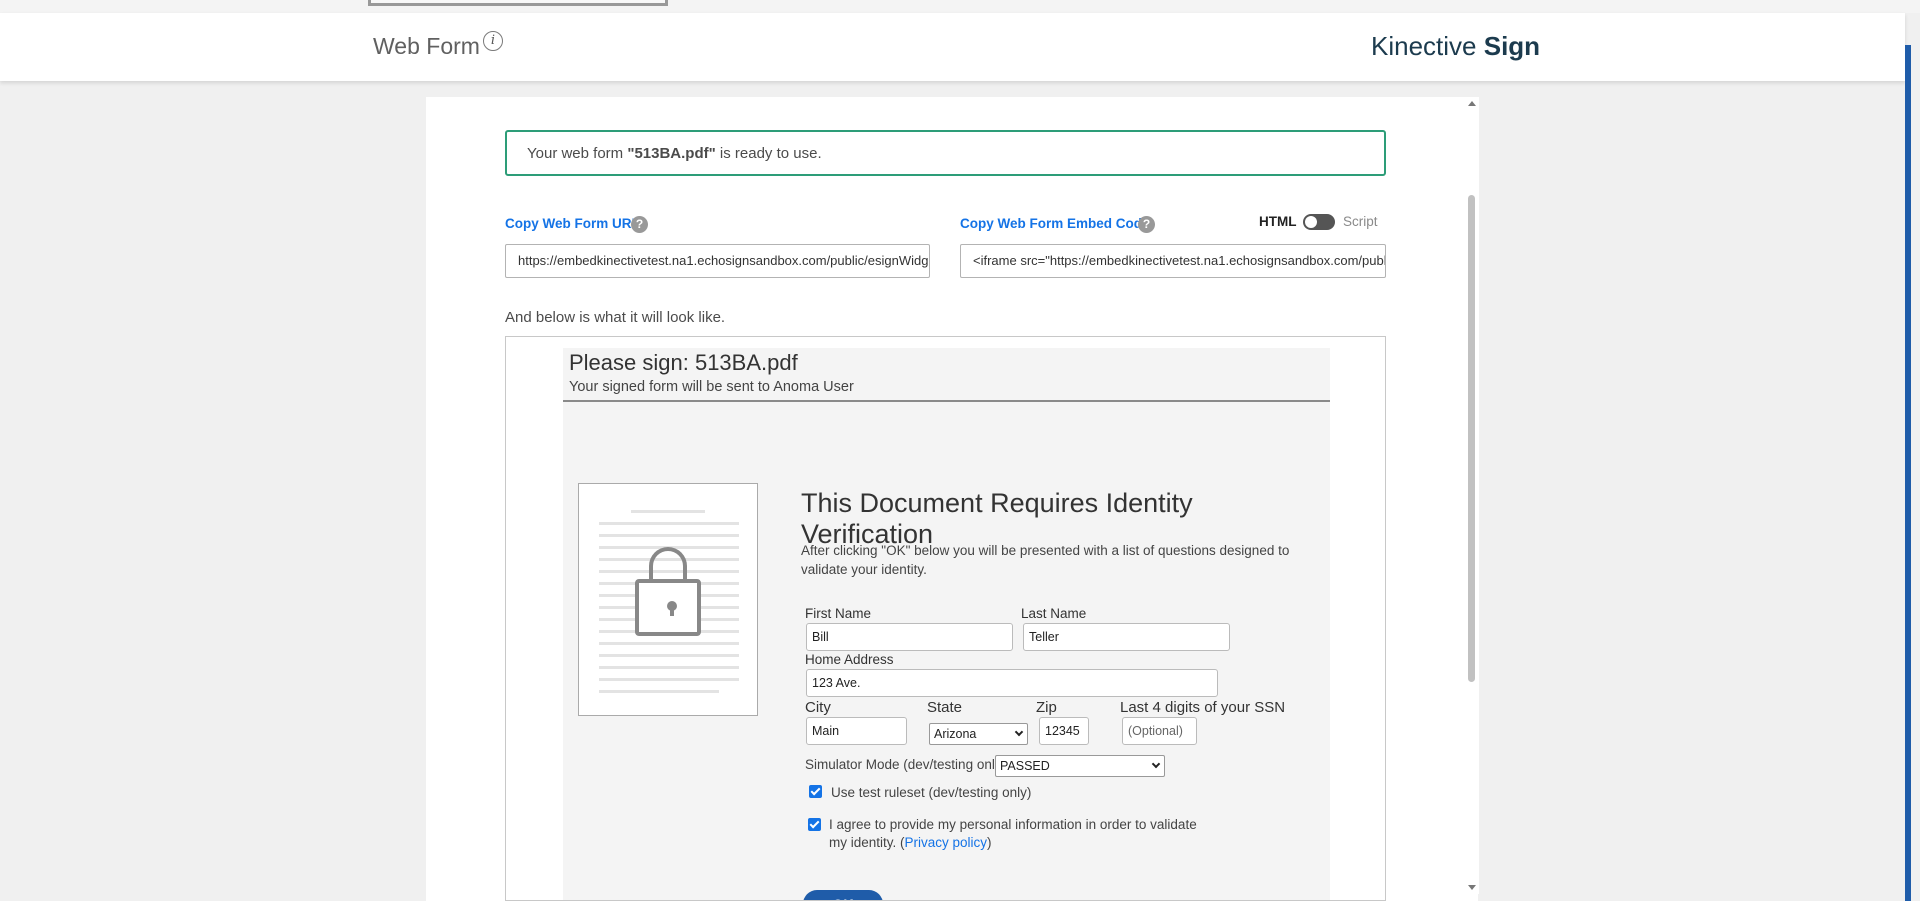 This screenshot has width=1920, height=901. Describe the element at coordinates (1046, 707) in the screenshot. I see `zip-label: Zip` at that location.